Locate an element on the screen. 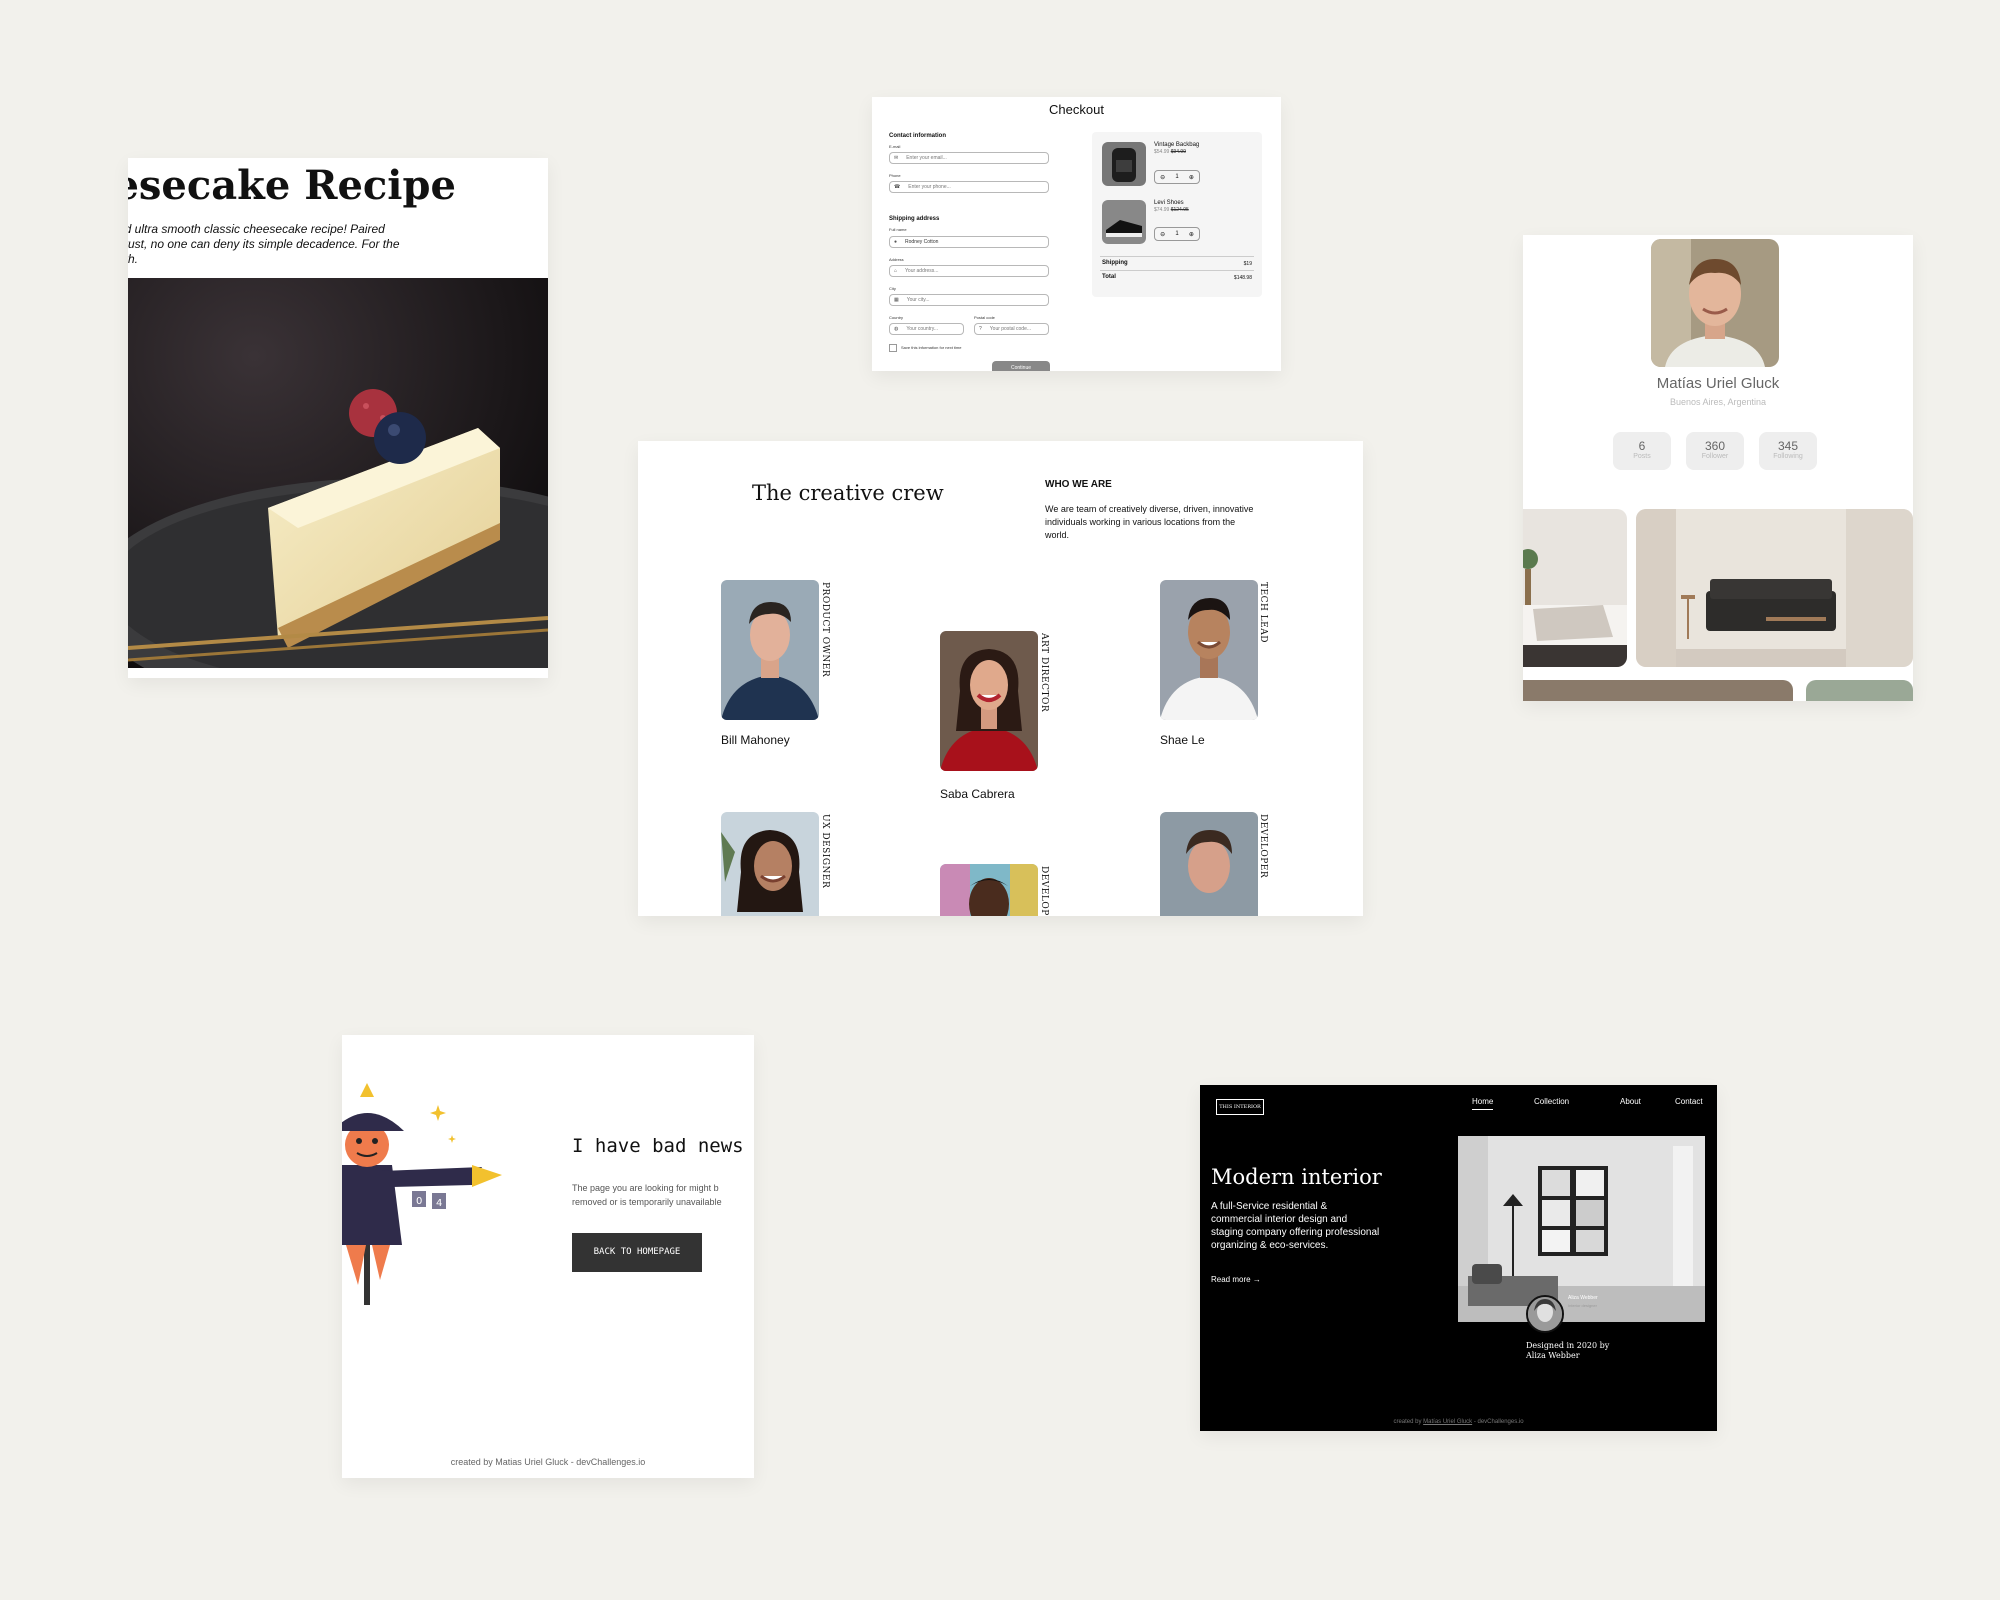 This screenshot has height=1600, width=2000. stat-following: 345 Following is located at coordinates (1788, 451).